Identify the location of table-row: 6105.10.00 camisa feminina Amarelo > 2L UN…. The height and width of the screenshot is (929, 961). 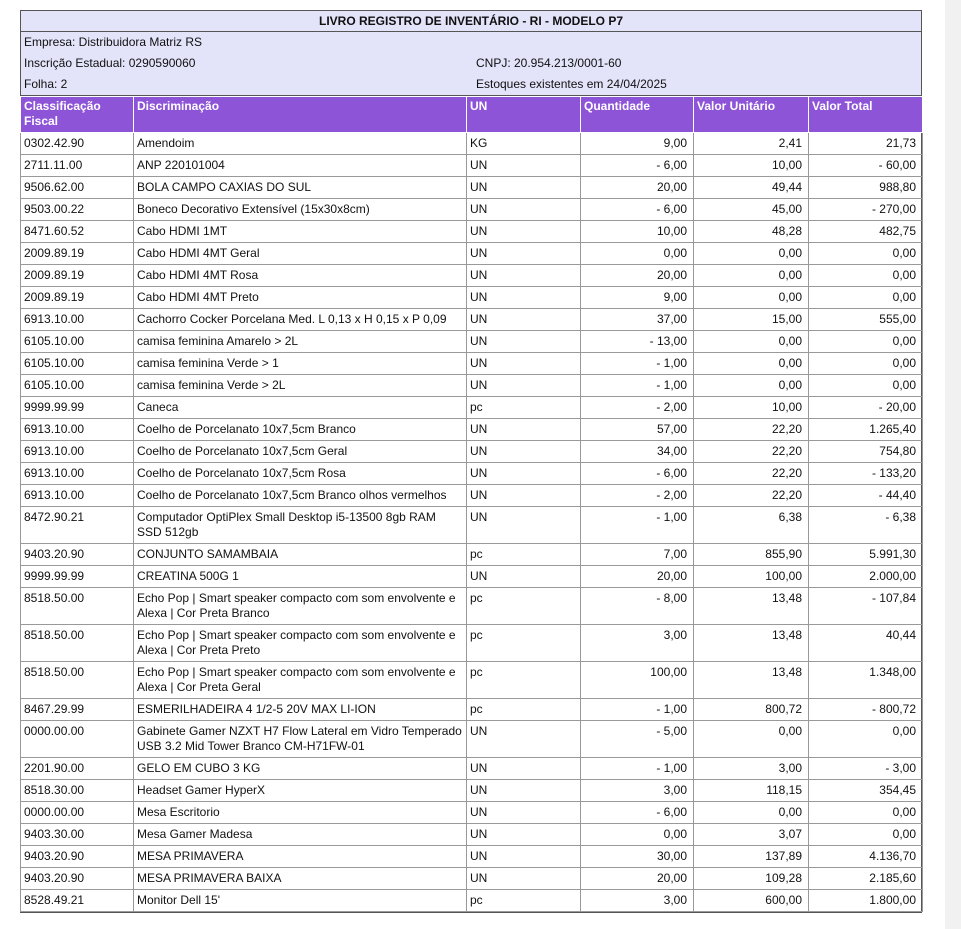
(471, 341).